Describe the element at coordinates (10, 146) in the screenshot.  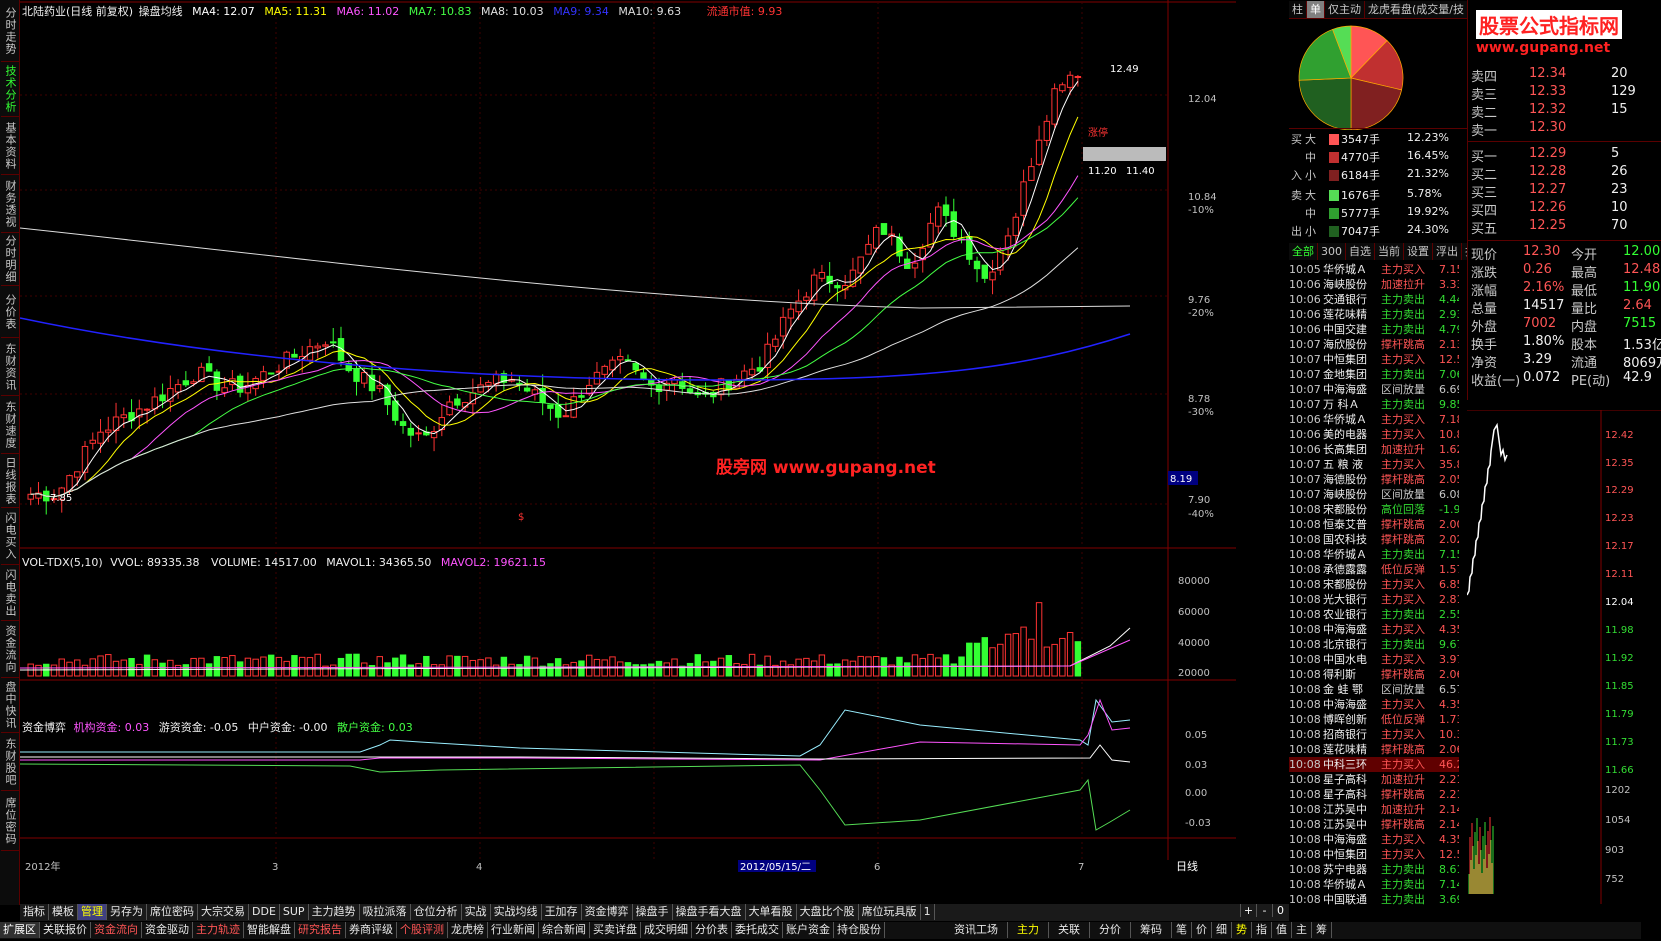
I see `sidebar-tab-2: 基本资料` at that location.